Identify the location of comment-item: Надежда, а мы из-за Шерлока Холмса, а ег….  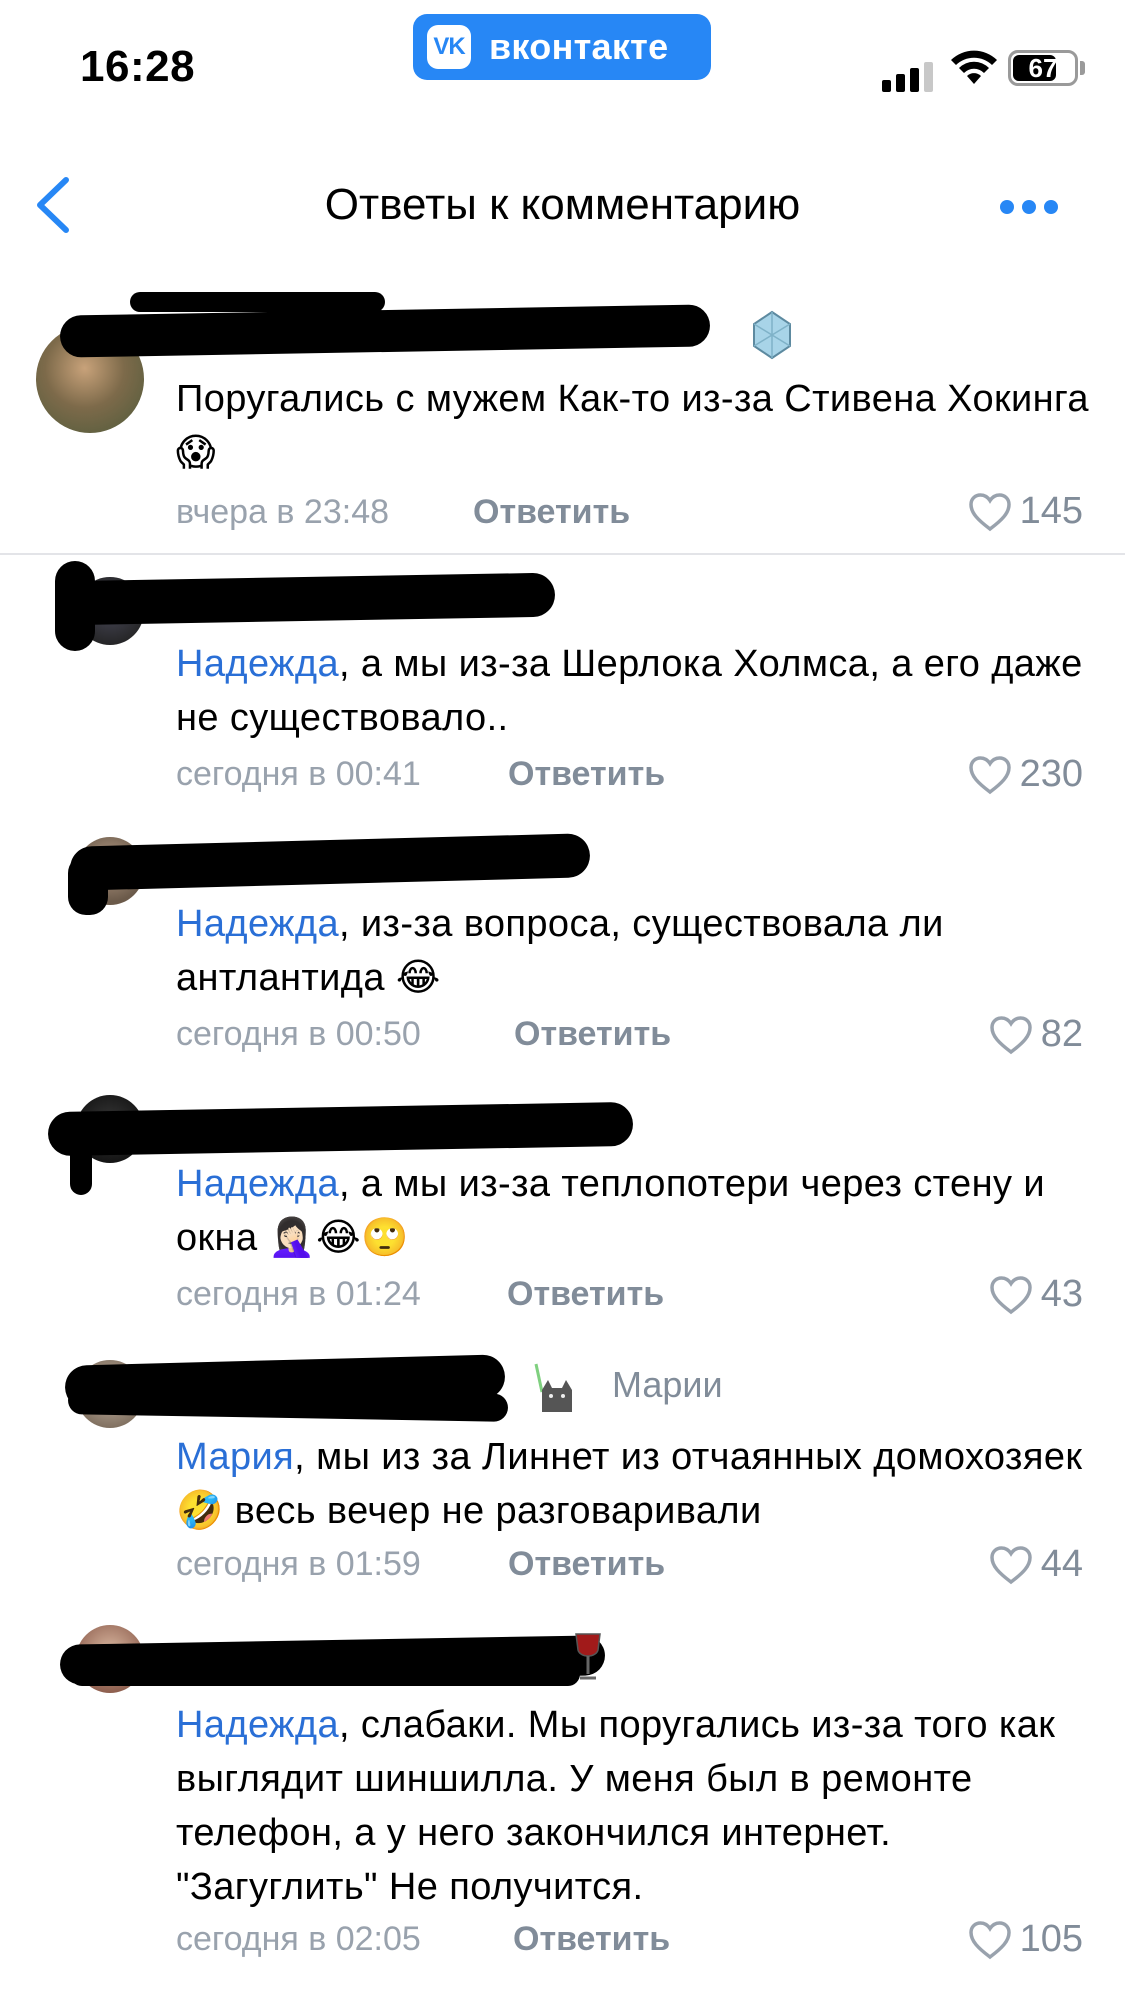
(562, 680).